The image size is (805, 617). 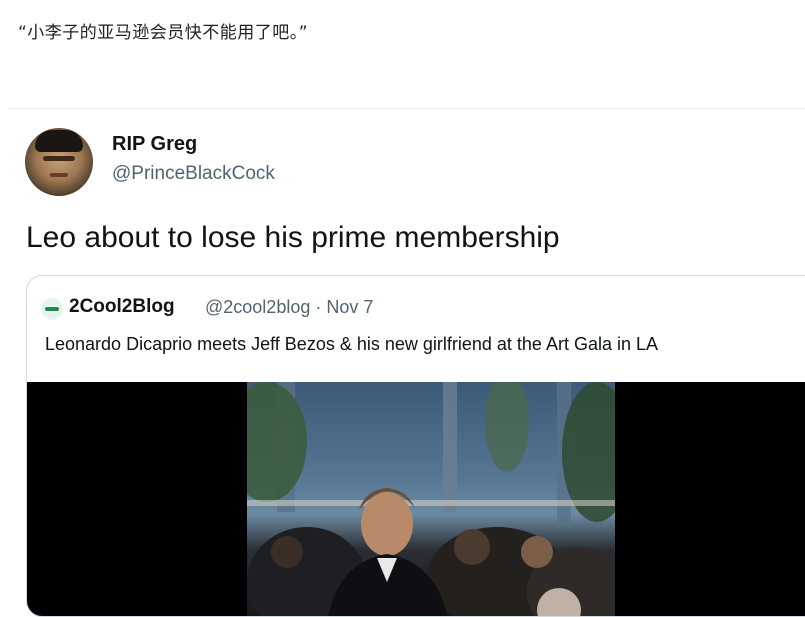 I want to click on quoted-author-meta: @2cool2blog · Nov 7, so click(x=289, y=307).